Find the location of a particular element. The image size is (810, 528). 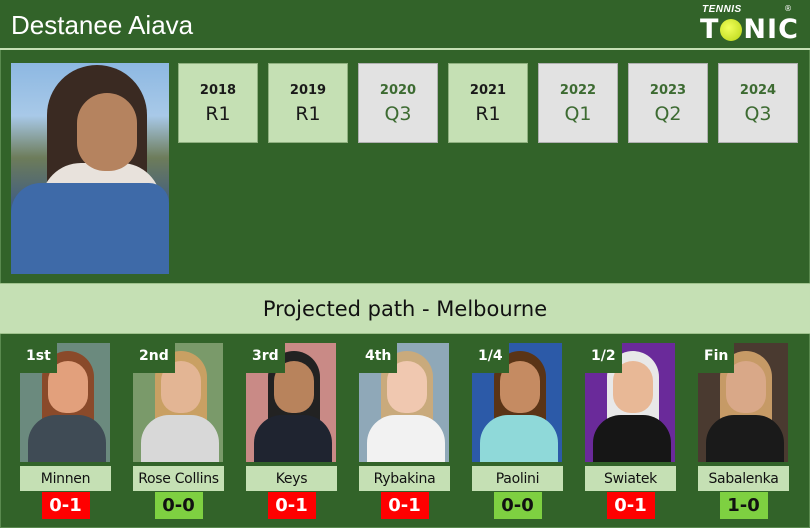

year-box-2020: 2020 Q3 is located at coordinates (398, 103).